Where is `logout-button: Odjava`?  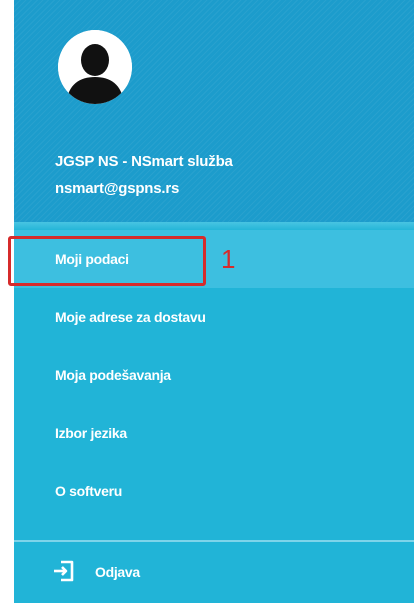
logout-button: Odjava is located at coordinates (214, 572).